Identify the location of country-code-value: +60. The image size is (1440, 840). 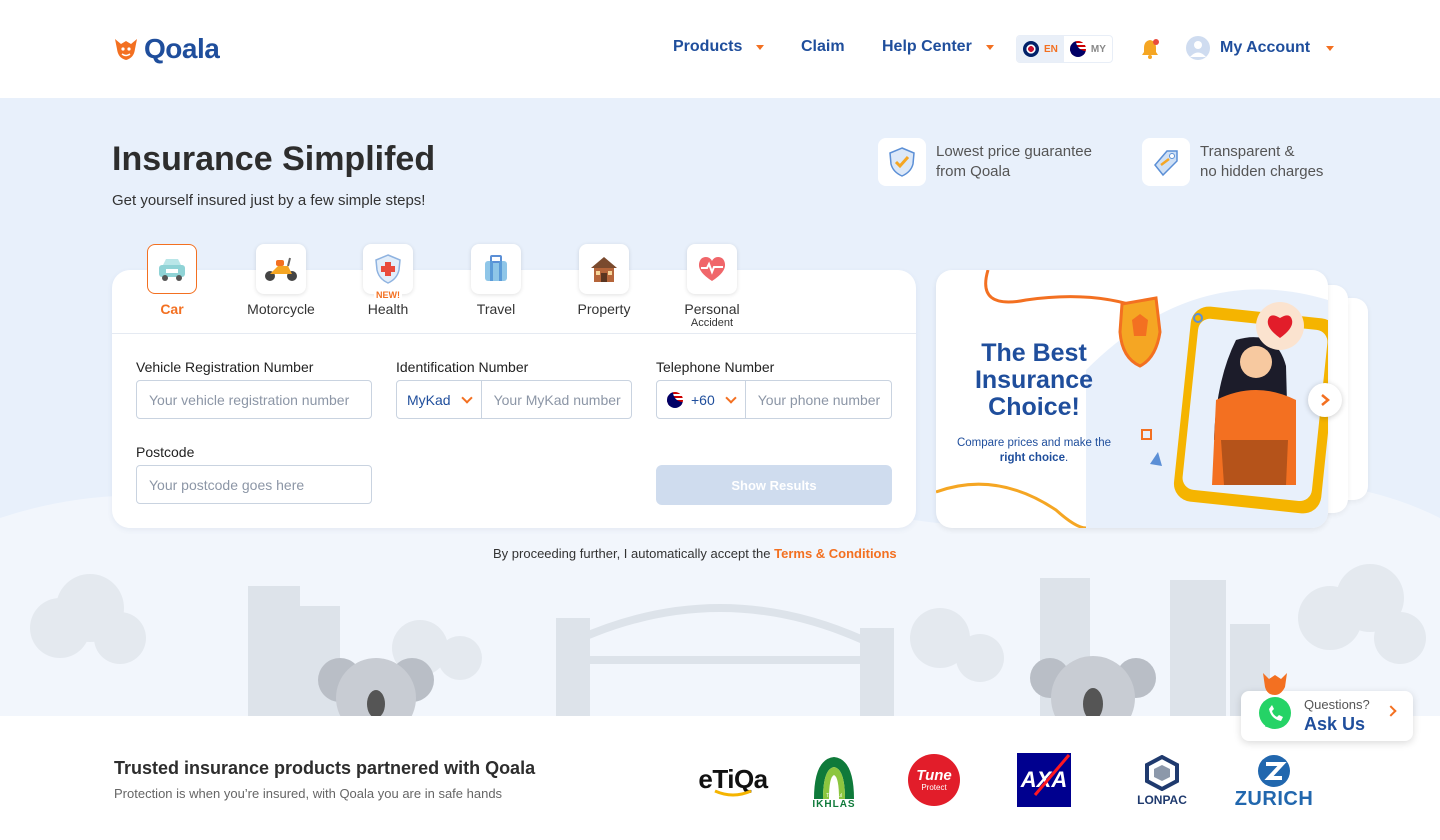
(703, 399).